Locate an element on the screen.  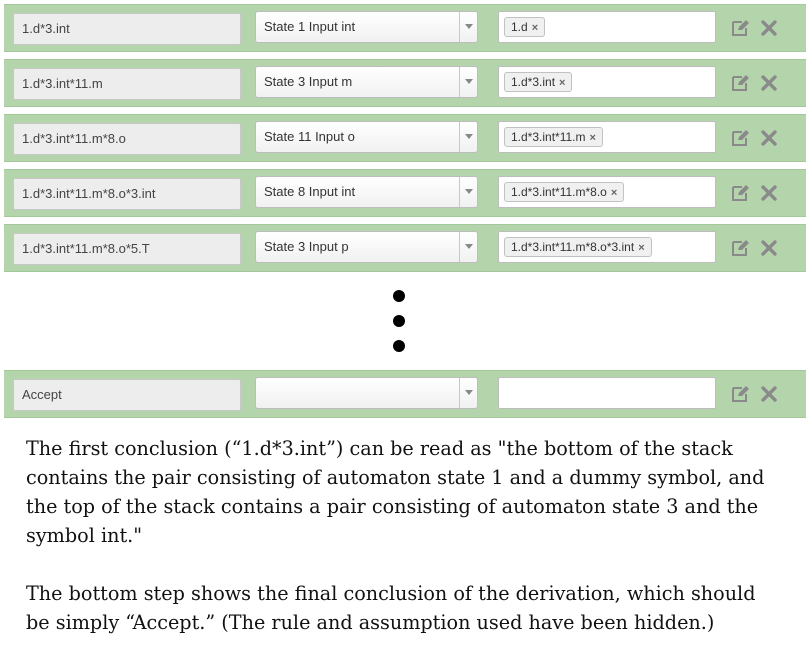
rule-select: State 3 Input p is located at coordinates (366, 247).